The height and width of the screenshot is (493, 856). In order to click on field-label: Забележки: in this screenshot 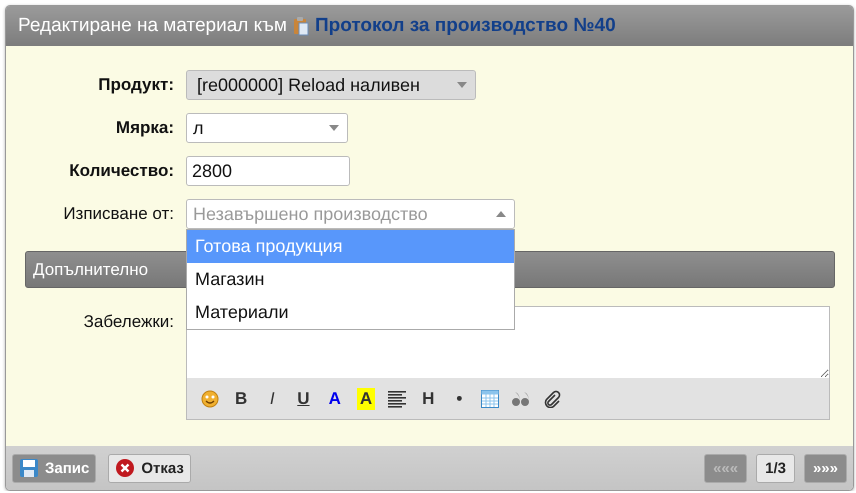, I will do `click(128, 322)`.